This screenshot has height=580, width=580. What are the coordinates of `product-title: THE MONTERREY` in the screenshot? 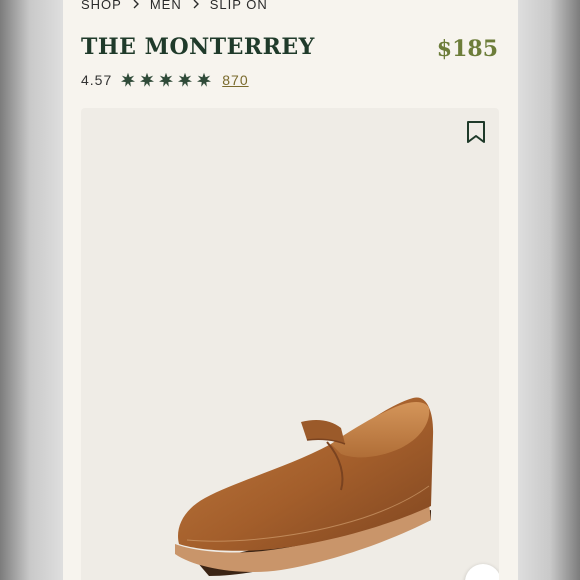 It's located at (198, 47).